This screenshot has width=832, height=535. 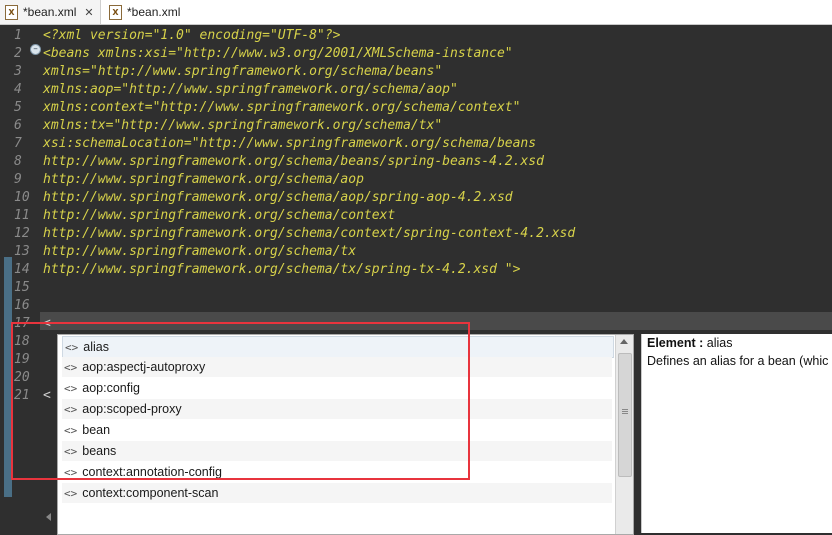 What do you see at coordinates (18, 161) in the screenshot?
I see `line-number: 8` at bounding box center [18, 161].